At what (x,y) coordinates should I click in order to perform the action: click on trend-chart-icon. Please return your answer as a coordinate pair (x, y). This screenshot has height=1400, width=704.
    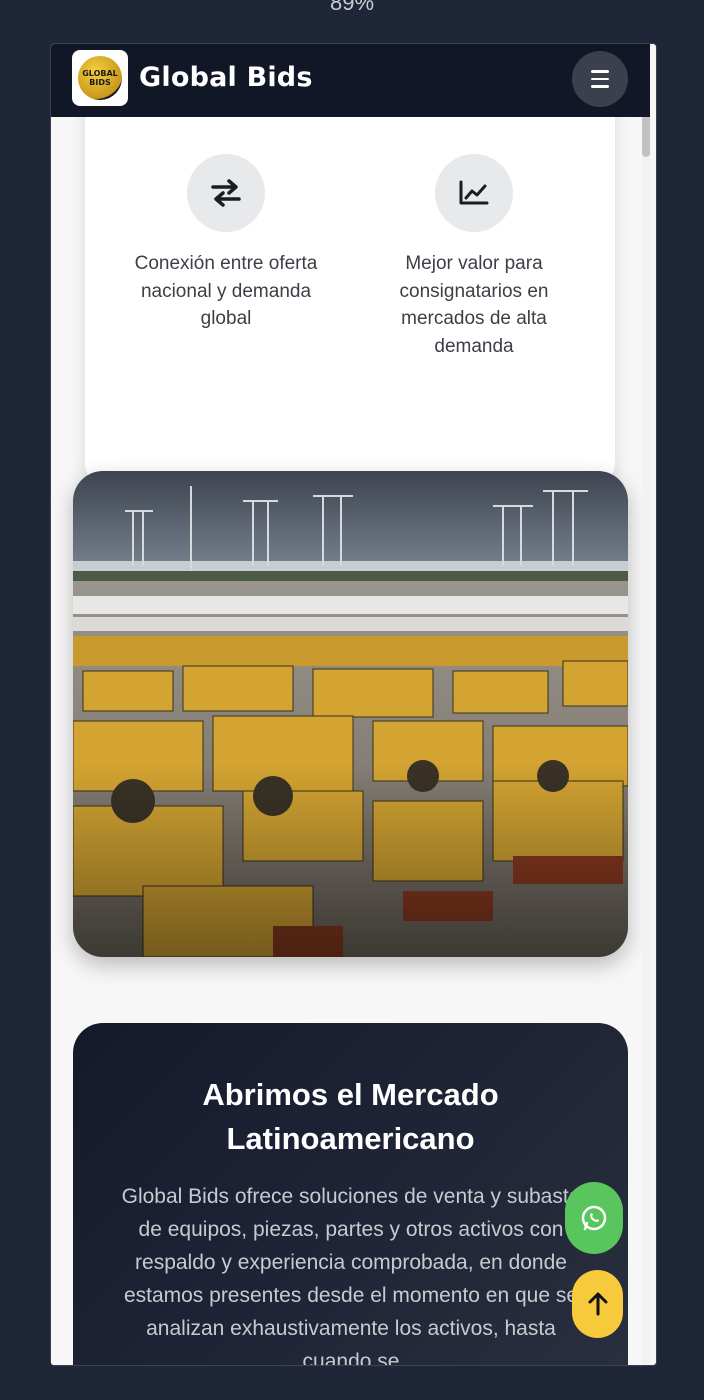
    Looking at the image, I should click on (474, 193).